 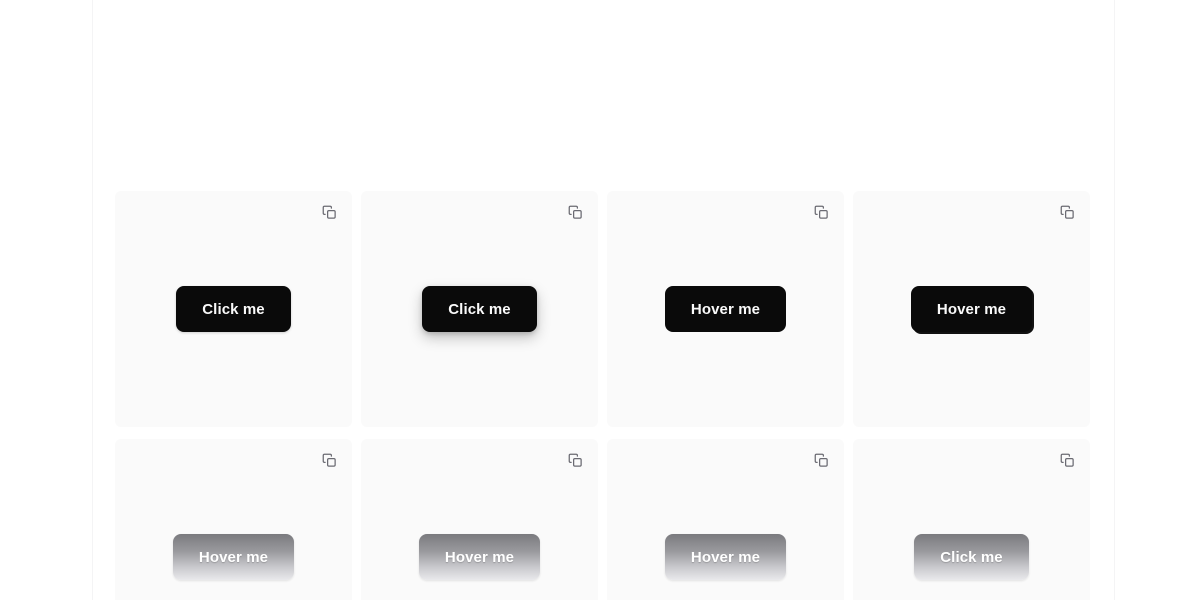 What do you see at coordinates (92, 300) in the screenshot?
I see `content-left-rule` at bounding box center [92, 300].